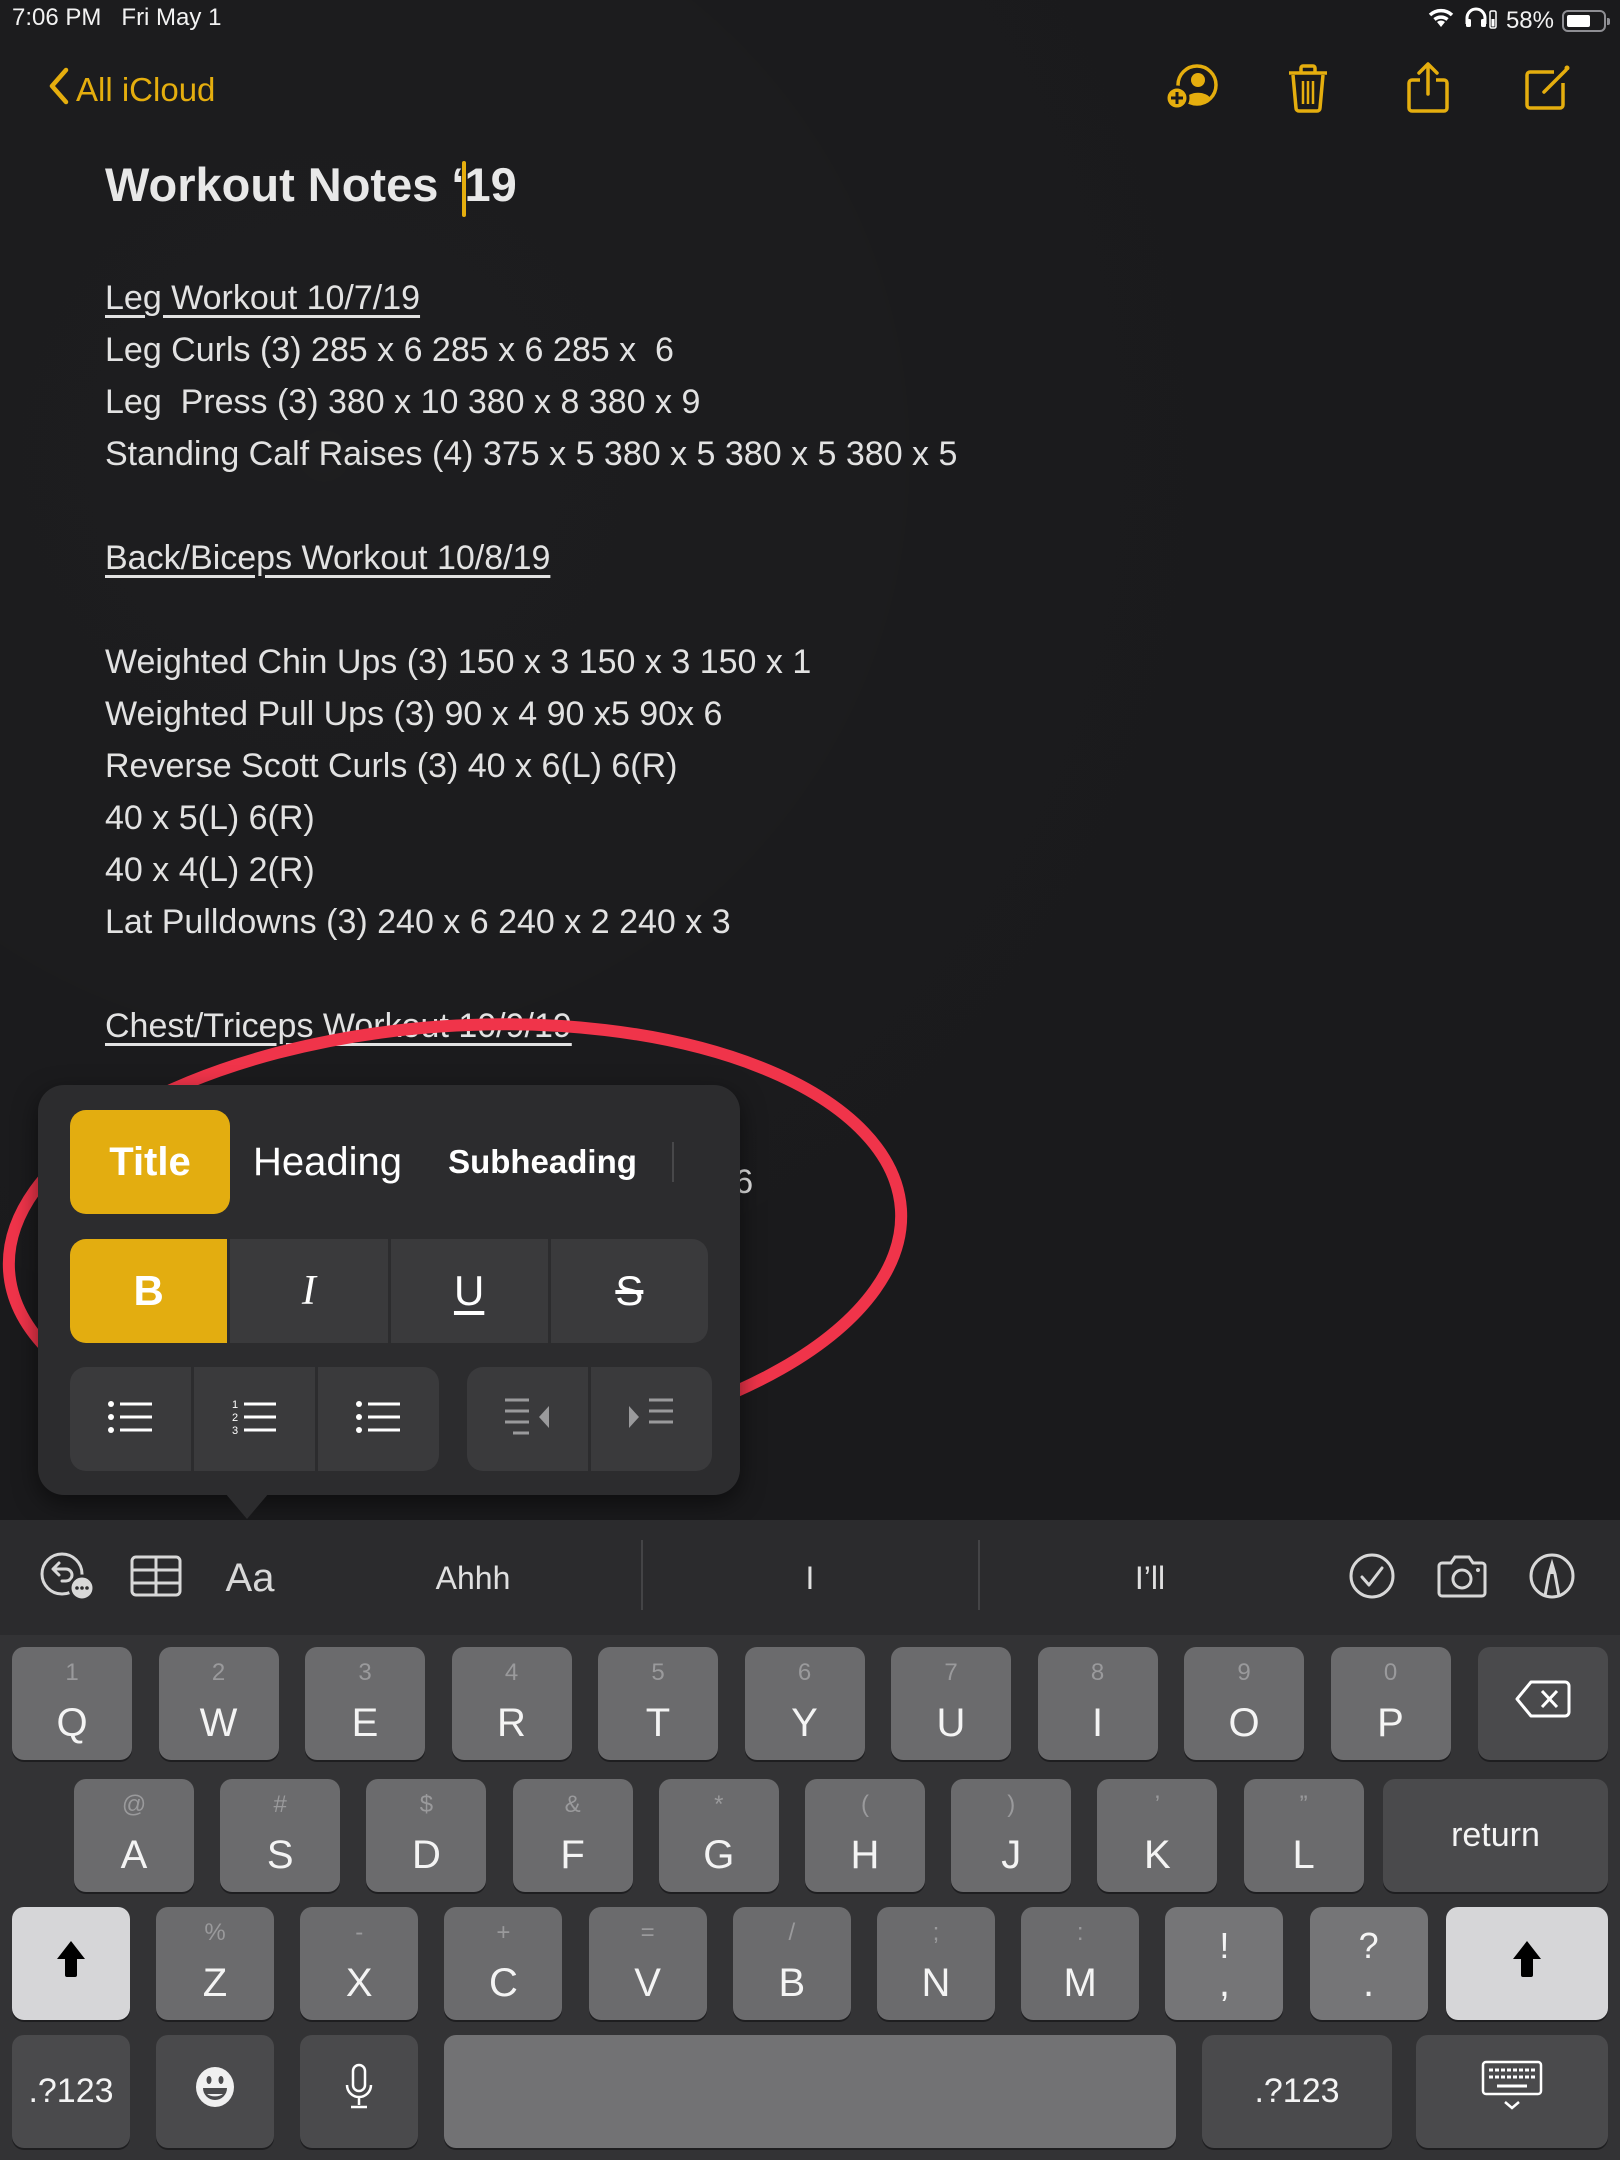  Describe the element at coordinates (511, 1703) in the screenshot. I see `key-r: 4R` at that location.